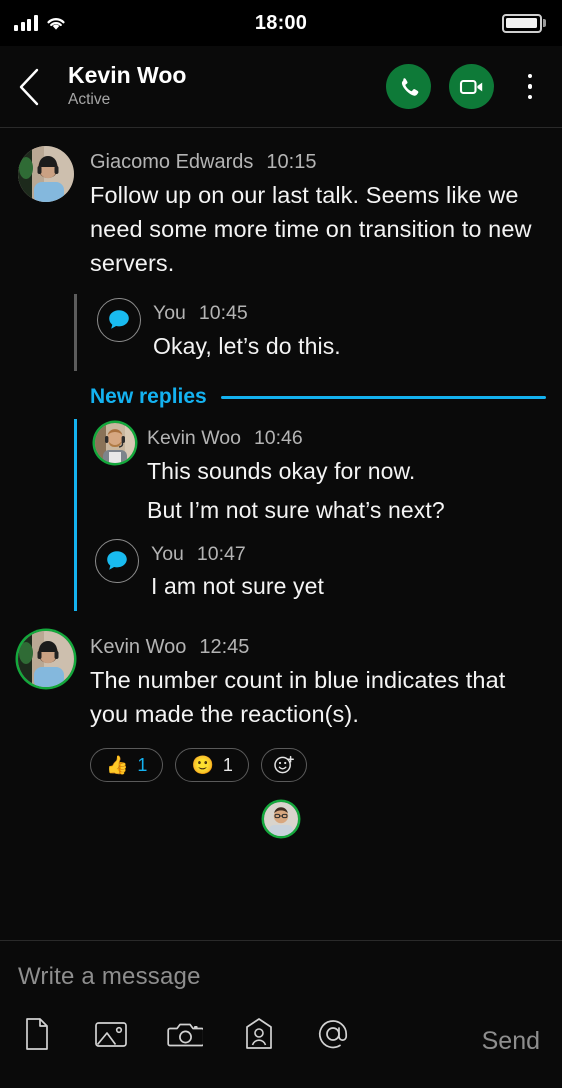  Describe the element at coordinates (172, 162) in the screenshot. I see `message-author: Giacomo Edwards` at that location.